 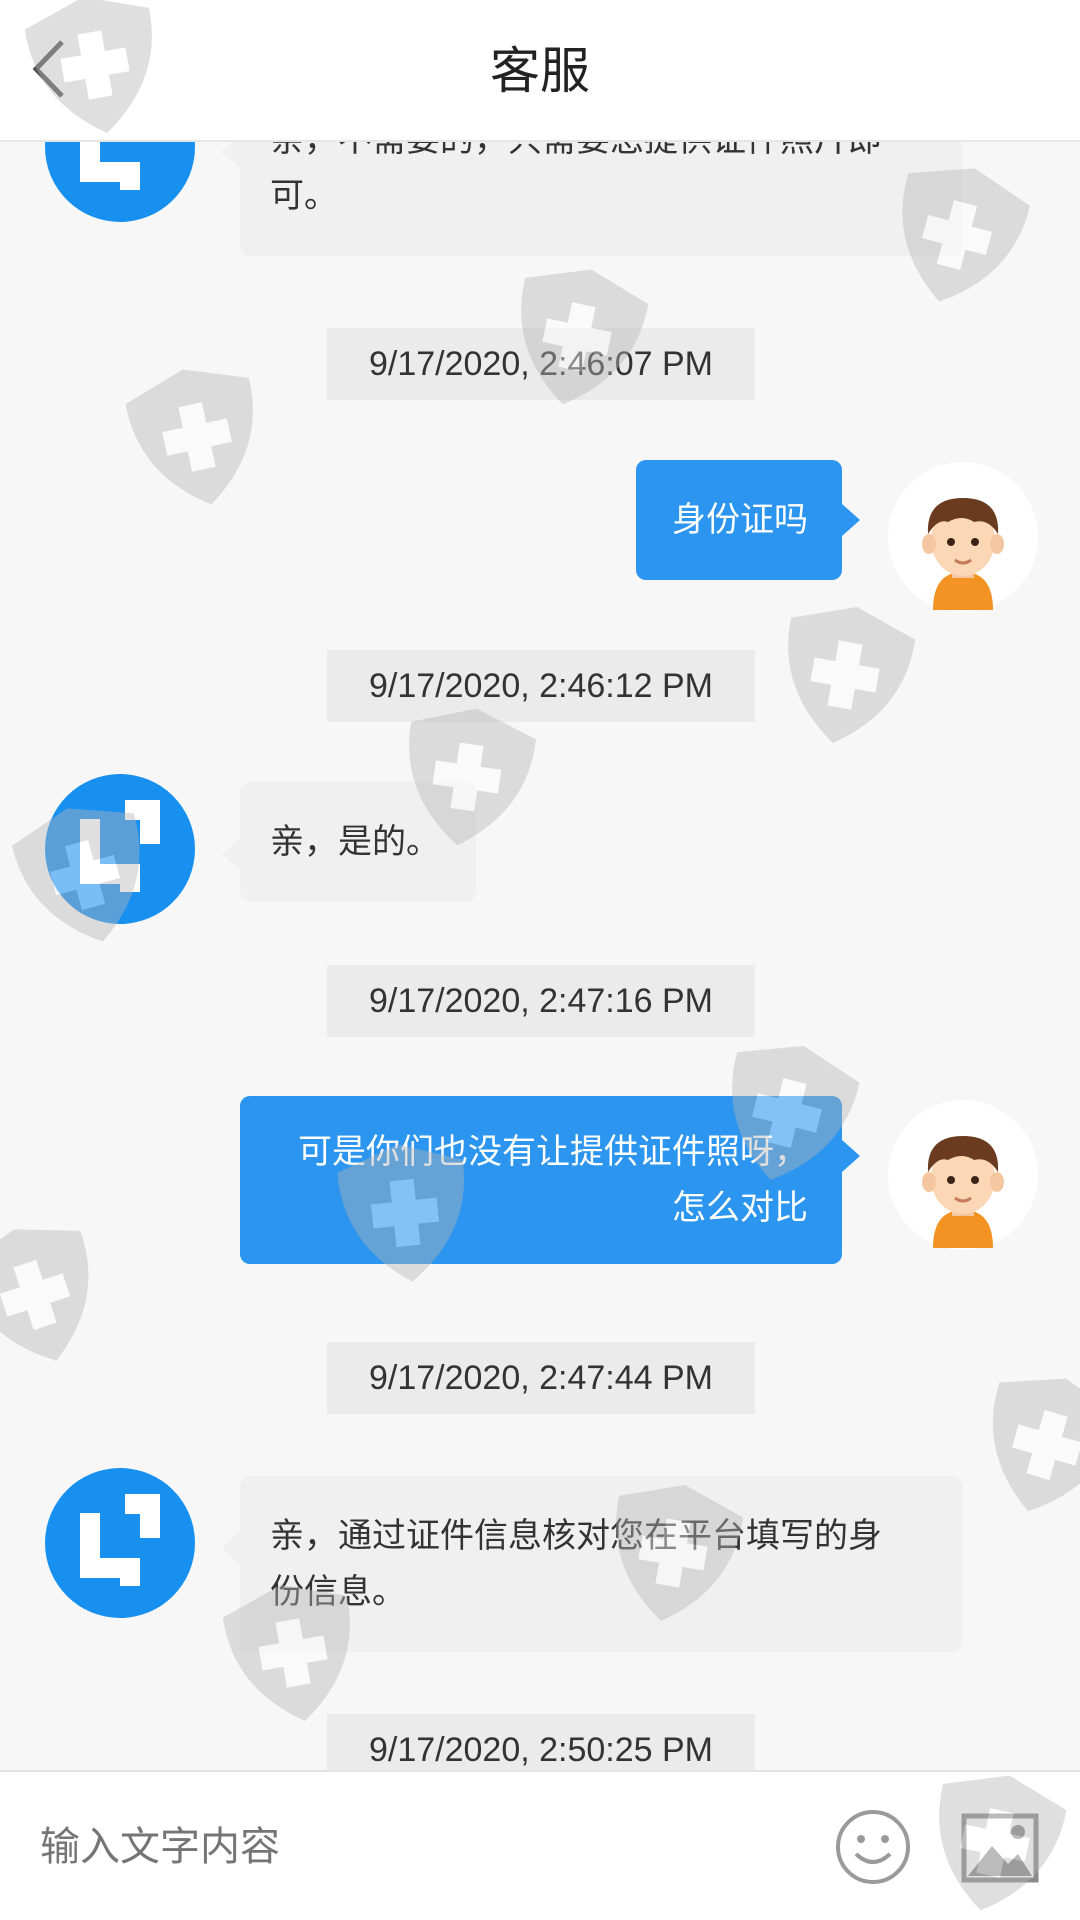 I want to click on timestamp: 9/17/2020, 2:47:16 PM, so click(x=541, y=1001).